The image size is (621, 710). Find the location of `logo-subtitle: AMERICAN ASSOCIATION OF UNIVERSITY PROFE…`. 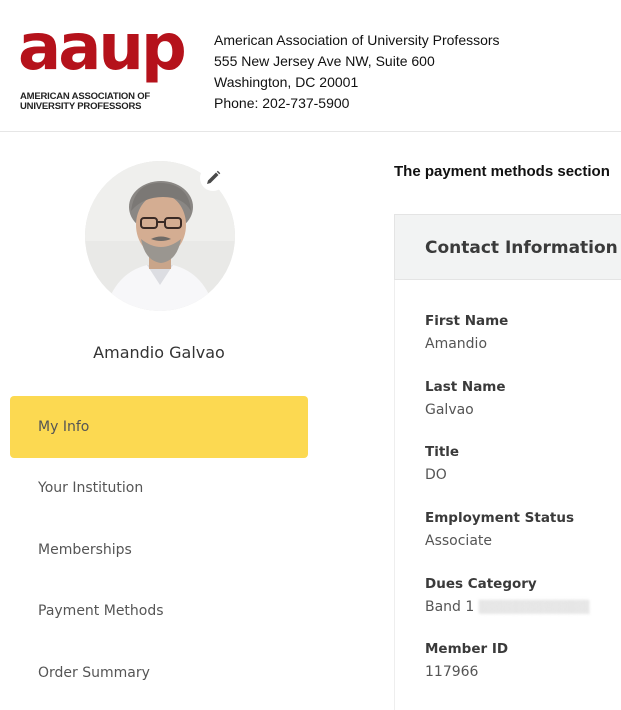

logo-subtitle: AMERICAN ASSOCIATION OF UNIVERSITY PROFE… is located at coordinates (85, 102).